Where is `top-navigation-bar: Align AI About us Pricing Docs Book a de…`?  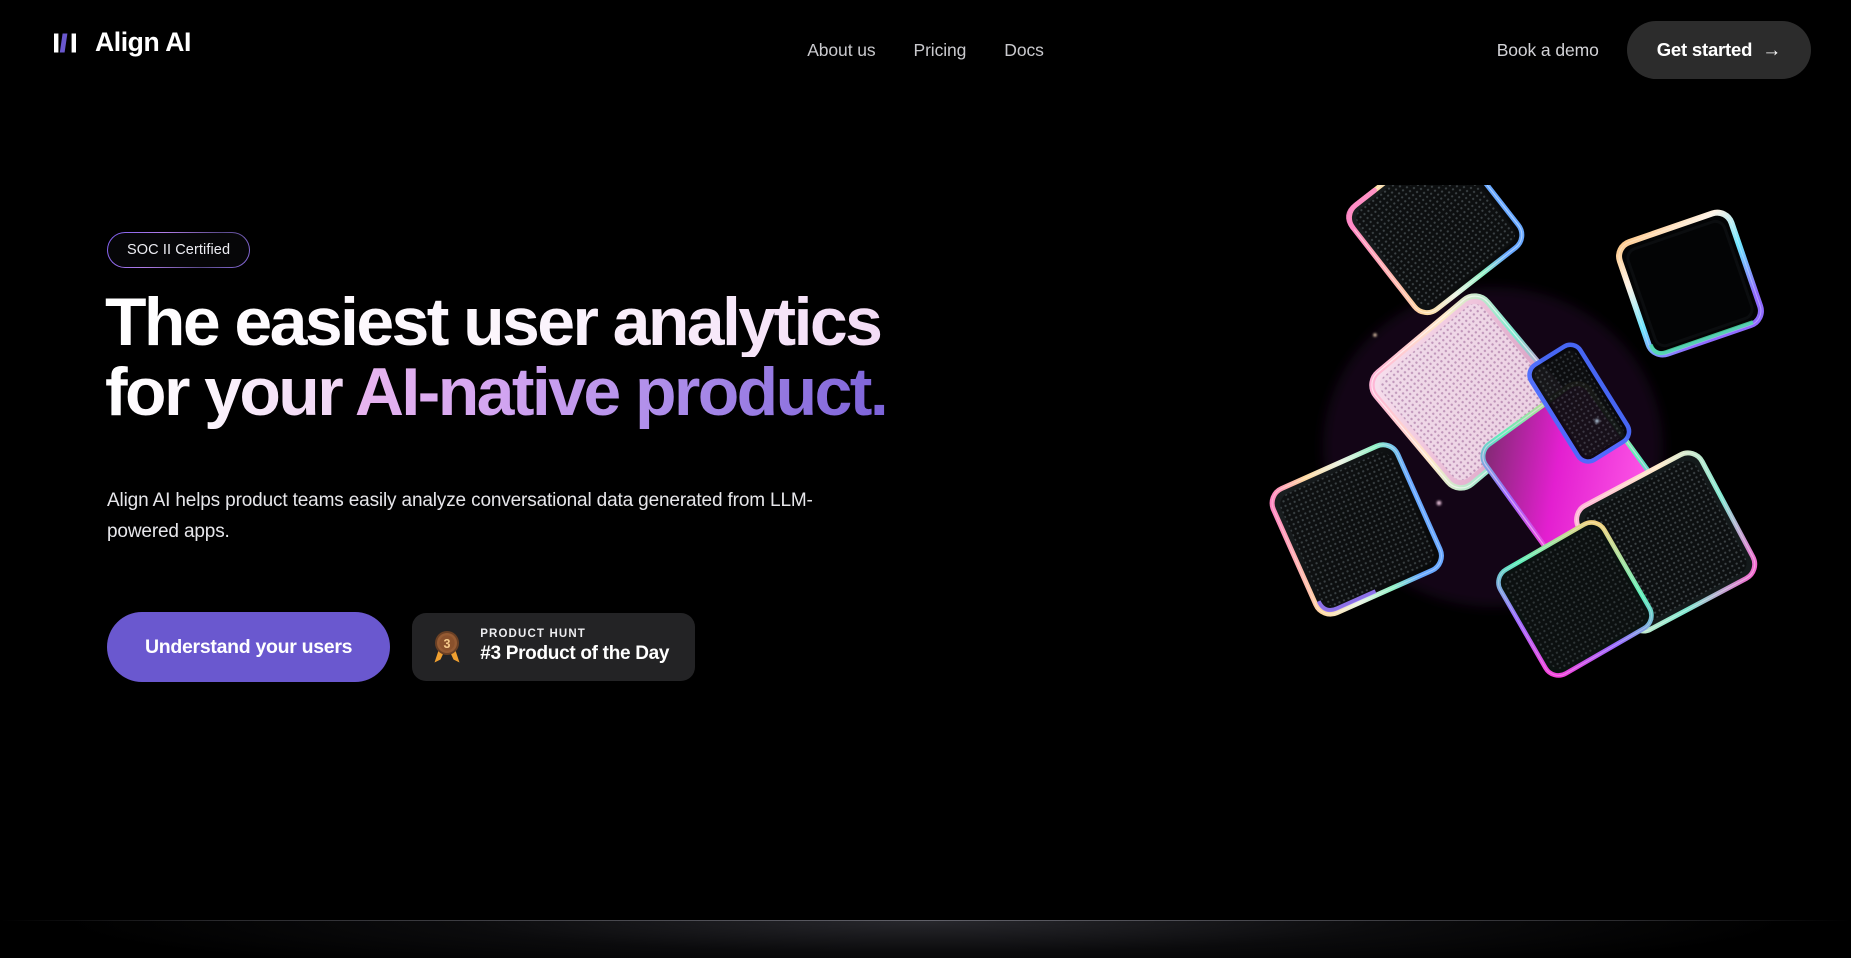
top-navigation-bar: Align AI About us Pricing Docs Book a de… is located at coordinates (925, 50).